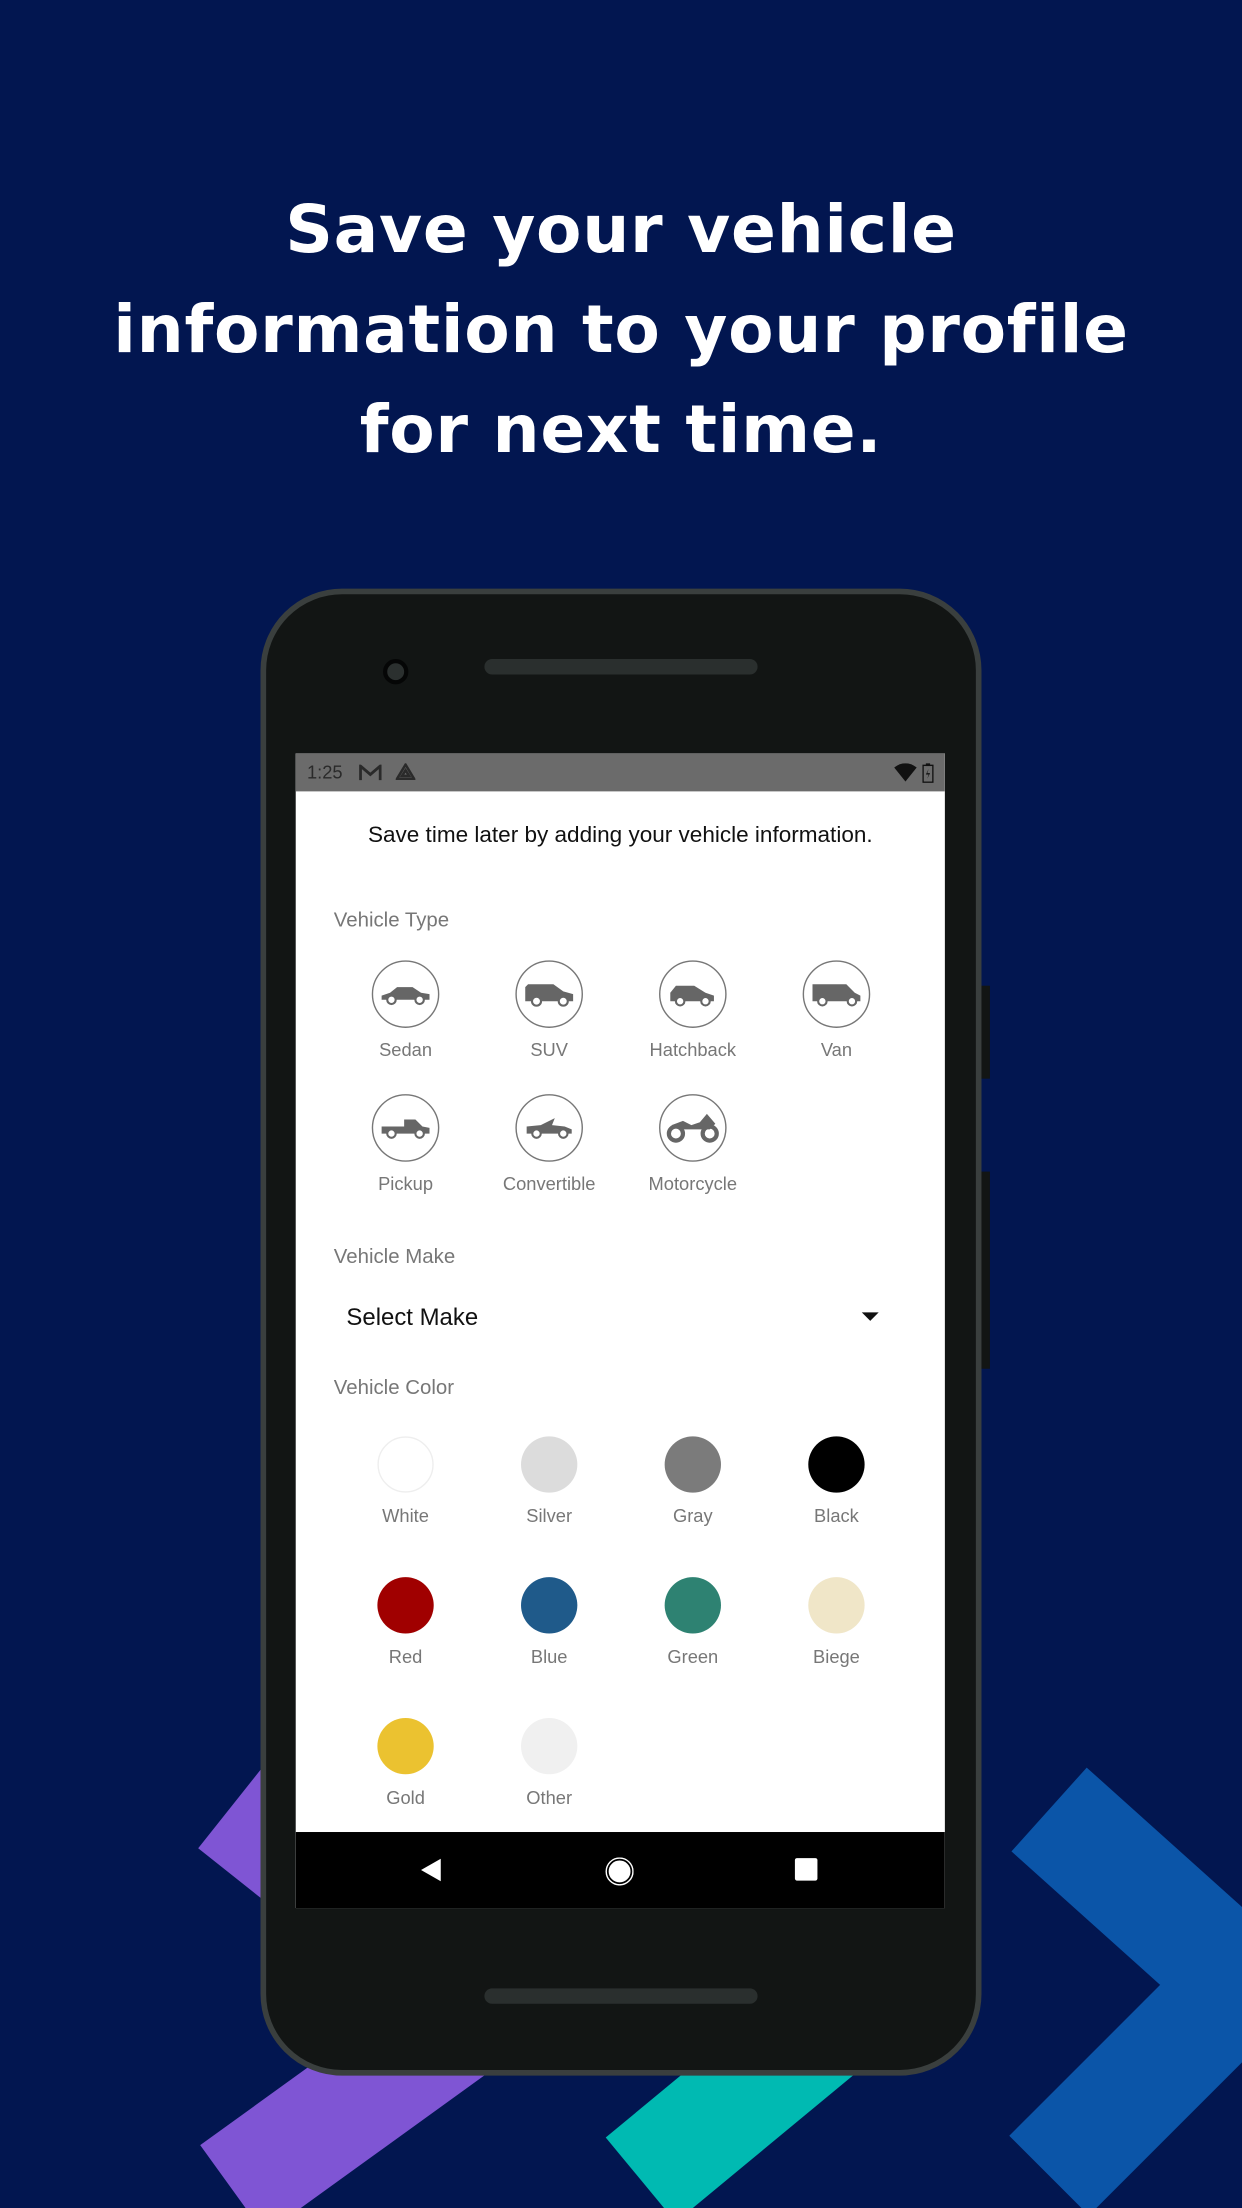 This screenshot has width=1242, height=2208. I want to click on van-icon, so click(836, 995).